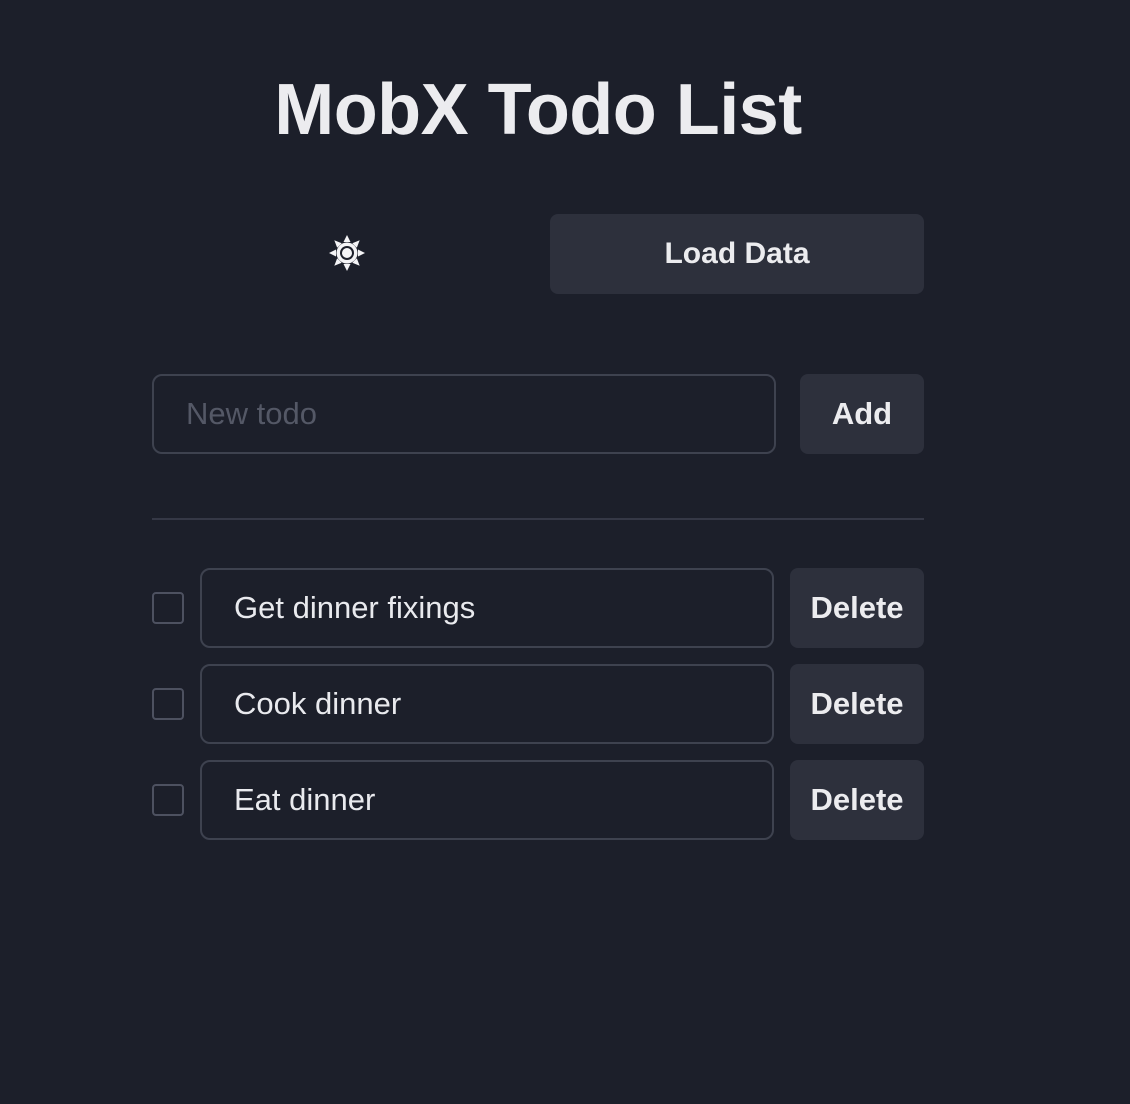 Image resolution: width=1130 pixels, height=1104 pixels. I want to click on new-todo-input, so click(464, 414).